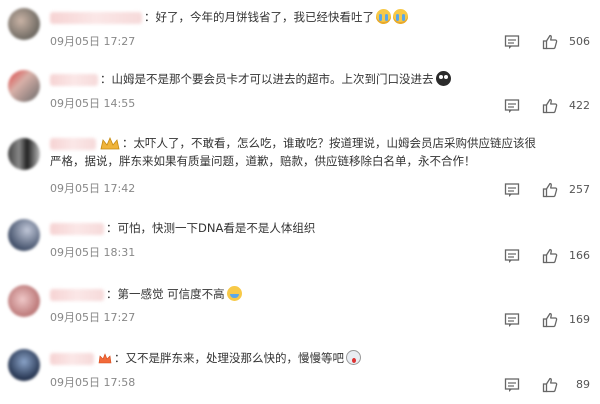 Image resolution: width=600 pixels, height=404 pixels. Describe the element at coordinates (93, 103) in the screenshot. I see `comment-time: 09月05日 14:55` at that location.